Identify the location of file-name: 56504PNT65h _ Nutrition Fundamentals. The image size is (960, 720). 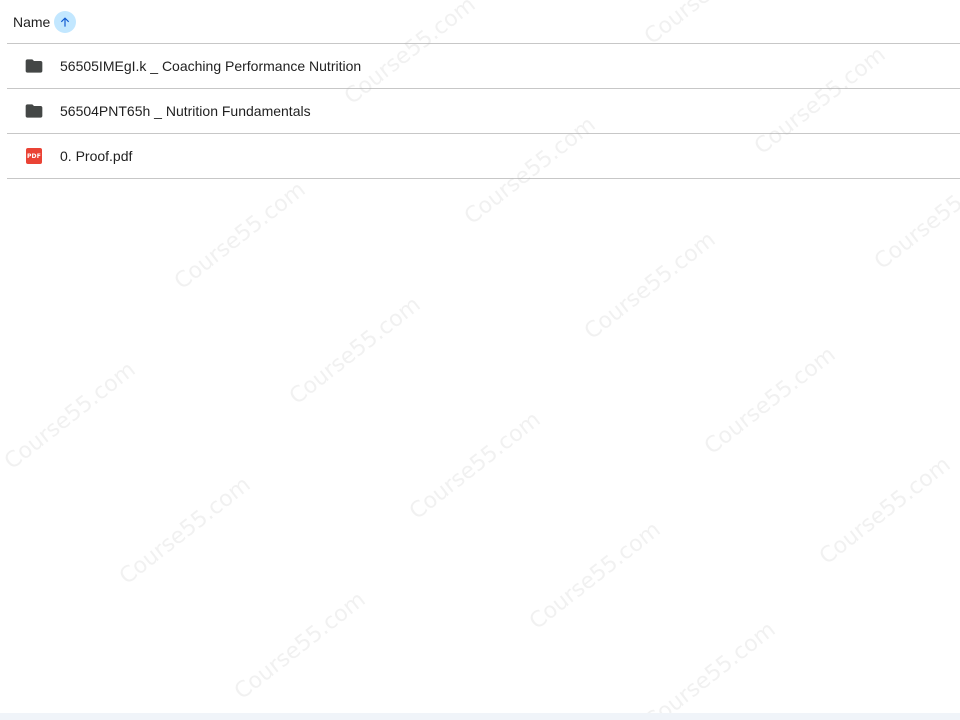
(185, 111).